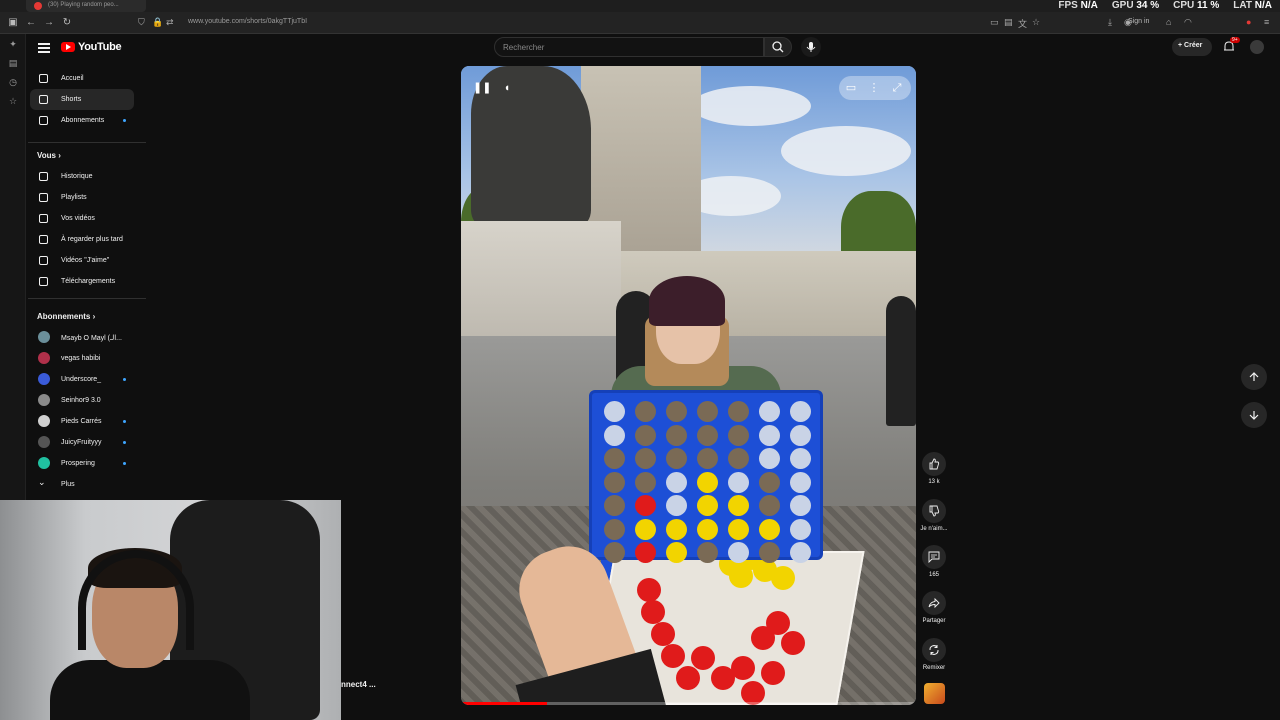 This screenshot has width=1280, height=720. I want to click on sidebar-item-t-l-chargements: Téléchargements, so click(82, 281).